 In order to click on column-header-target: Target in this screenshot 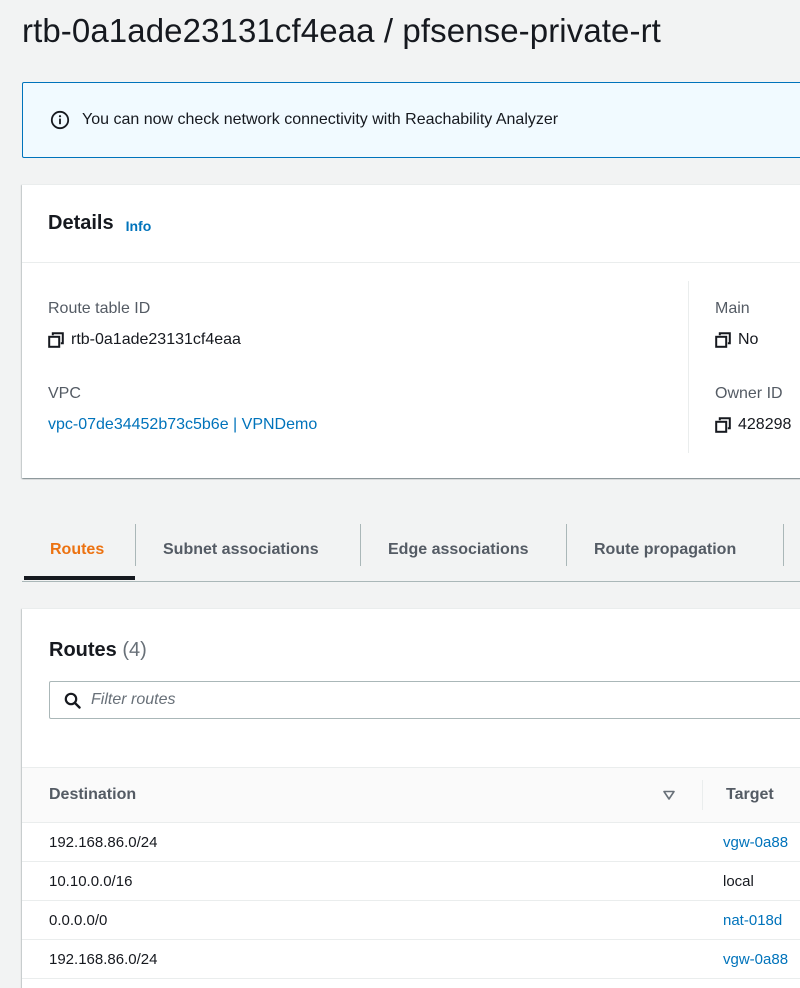, I will do `click(750, 795)`.